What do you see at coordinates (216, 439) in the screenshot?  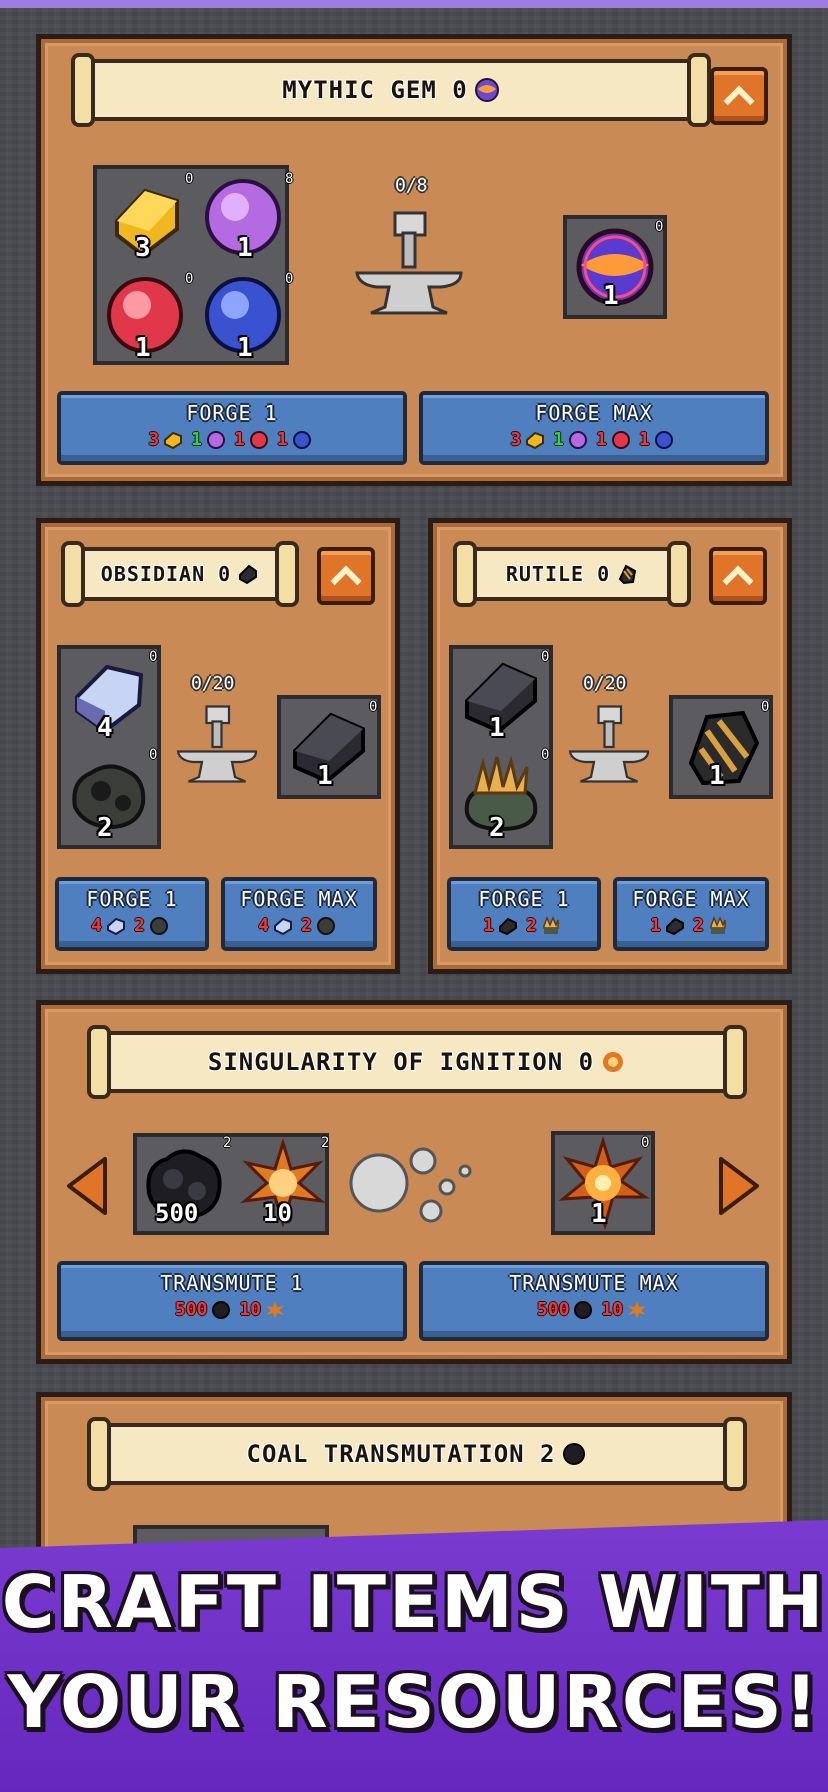 I see `purple-orb-icon` at bounding box center [216, 439].